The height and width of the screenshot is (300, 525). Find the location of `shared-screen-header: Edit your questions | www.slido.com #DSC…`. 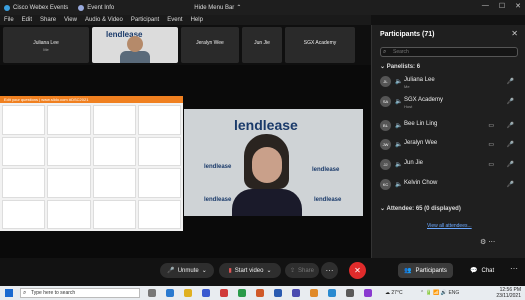

shared-screen-header: Edit your questions | www.slido.com #DSC… is located at coordinates (91, 99).